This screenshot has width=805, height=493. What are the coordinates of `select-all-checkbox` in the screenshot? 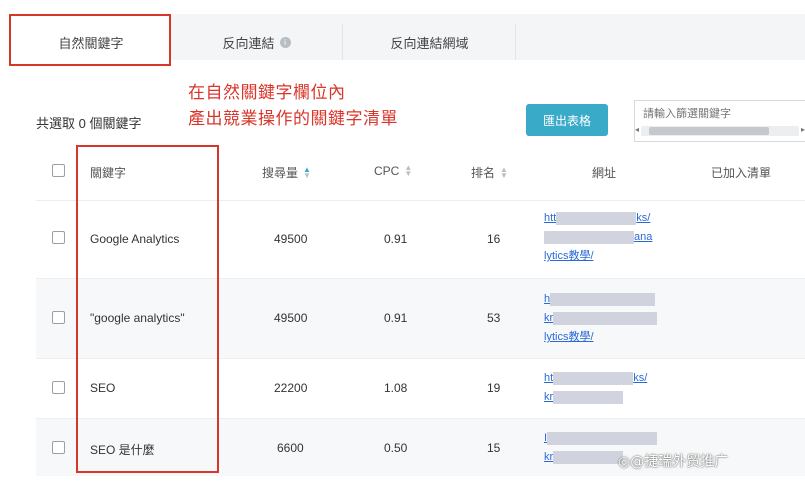 It's located at (58, 170).